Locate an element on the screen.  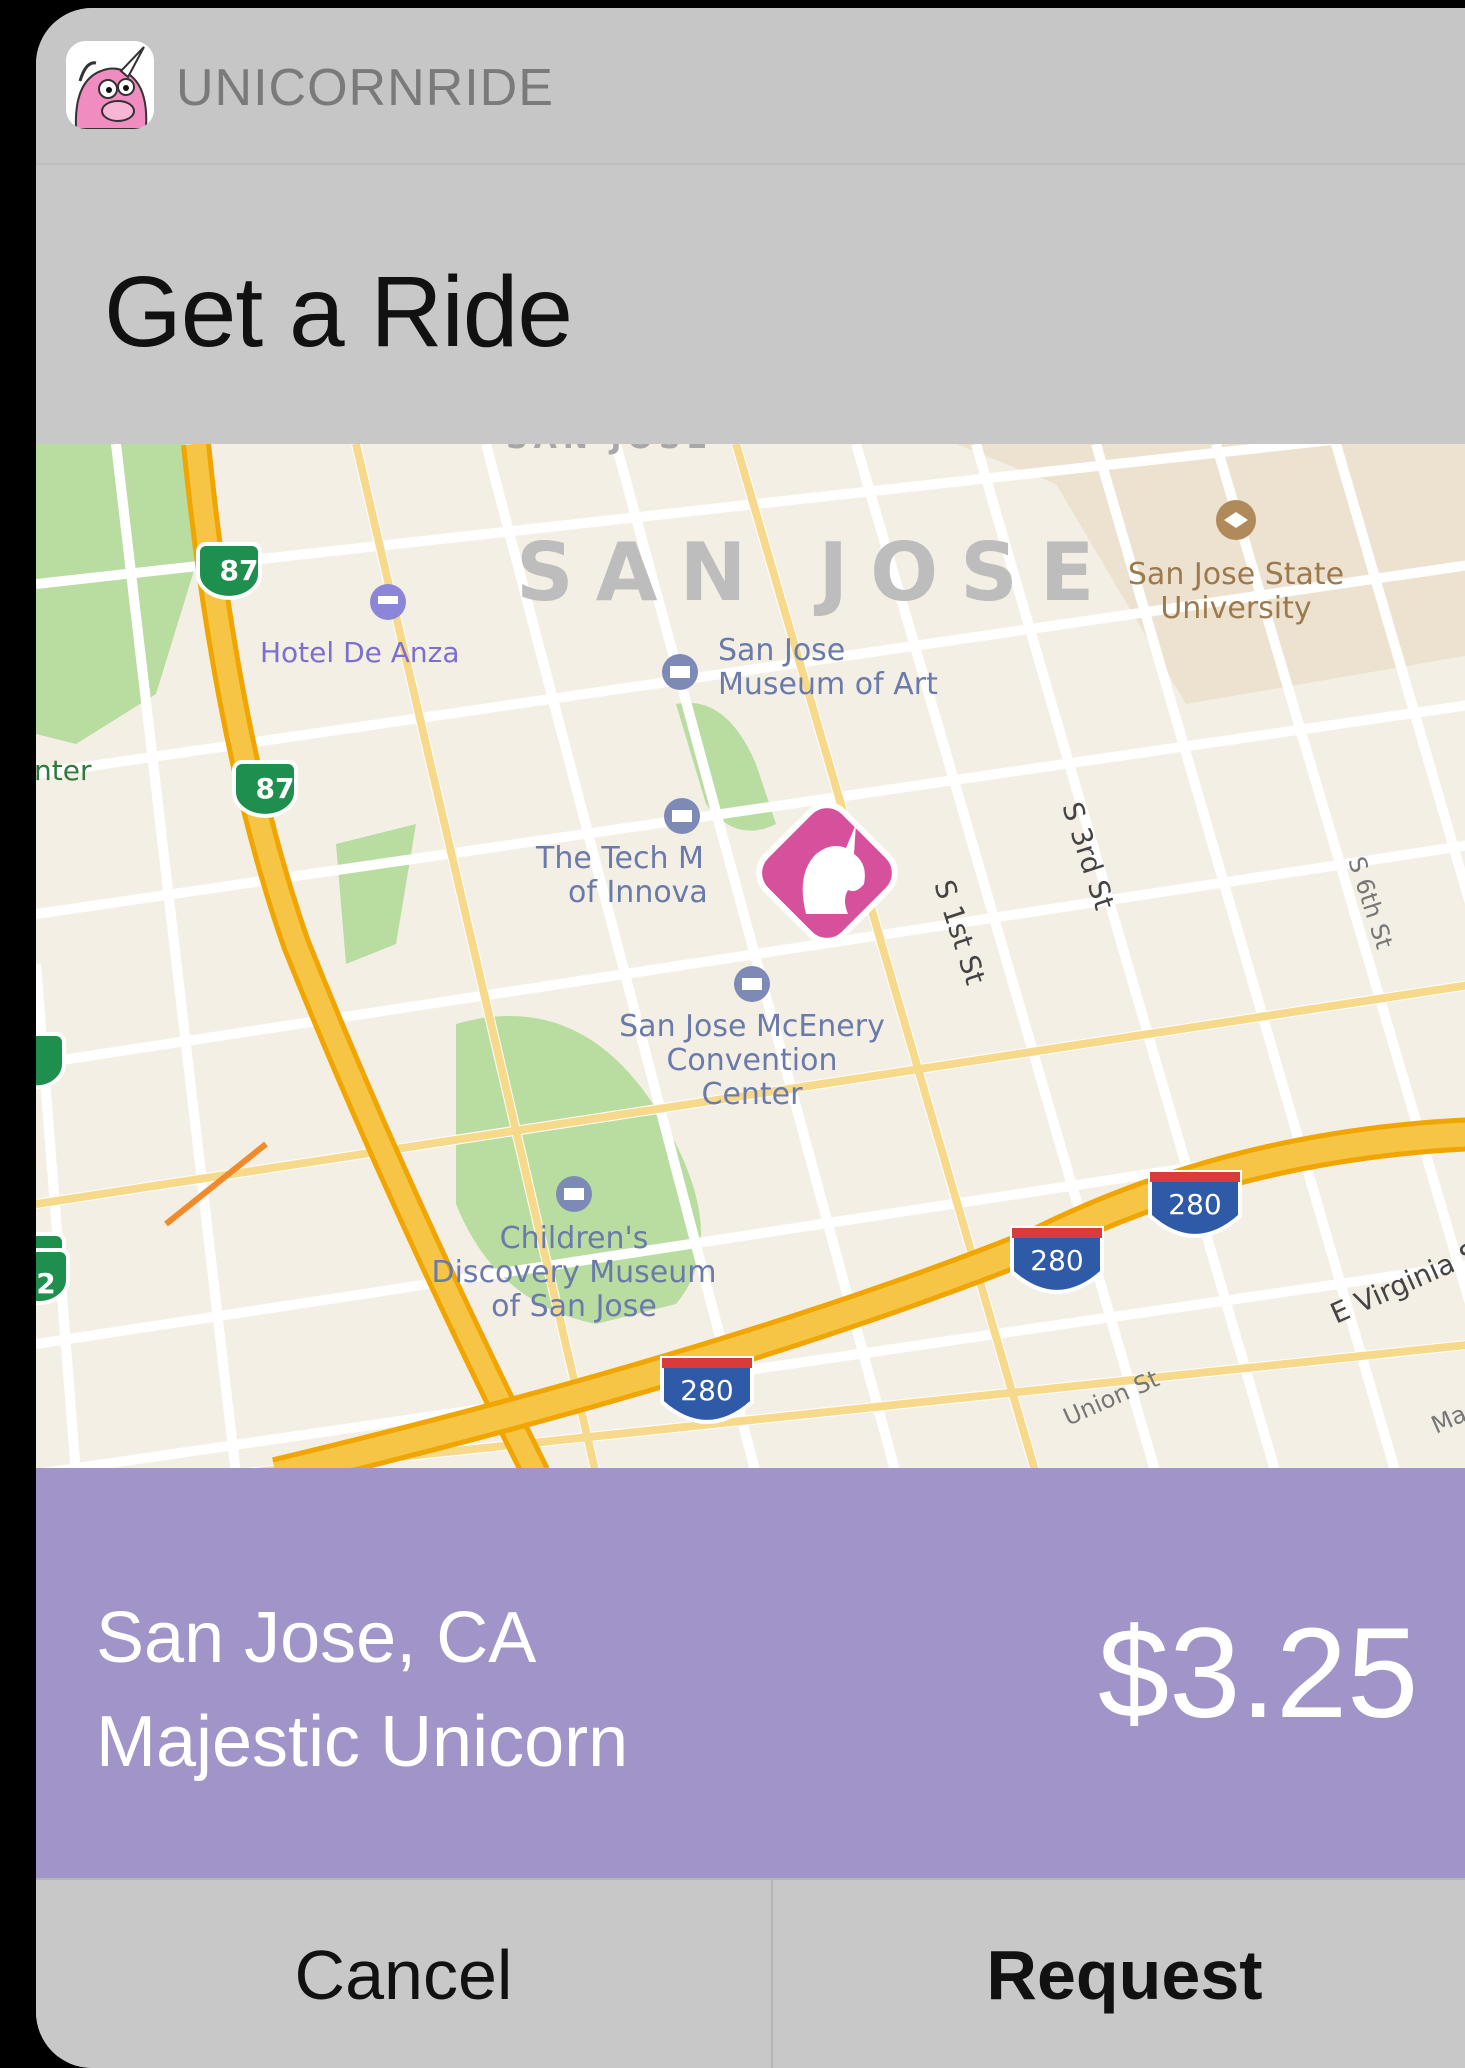
ride-vehicle: Majestic Unicorn is located at coordinates (362, 1742).